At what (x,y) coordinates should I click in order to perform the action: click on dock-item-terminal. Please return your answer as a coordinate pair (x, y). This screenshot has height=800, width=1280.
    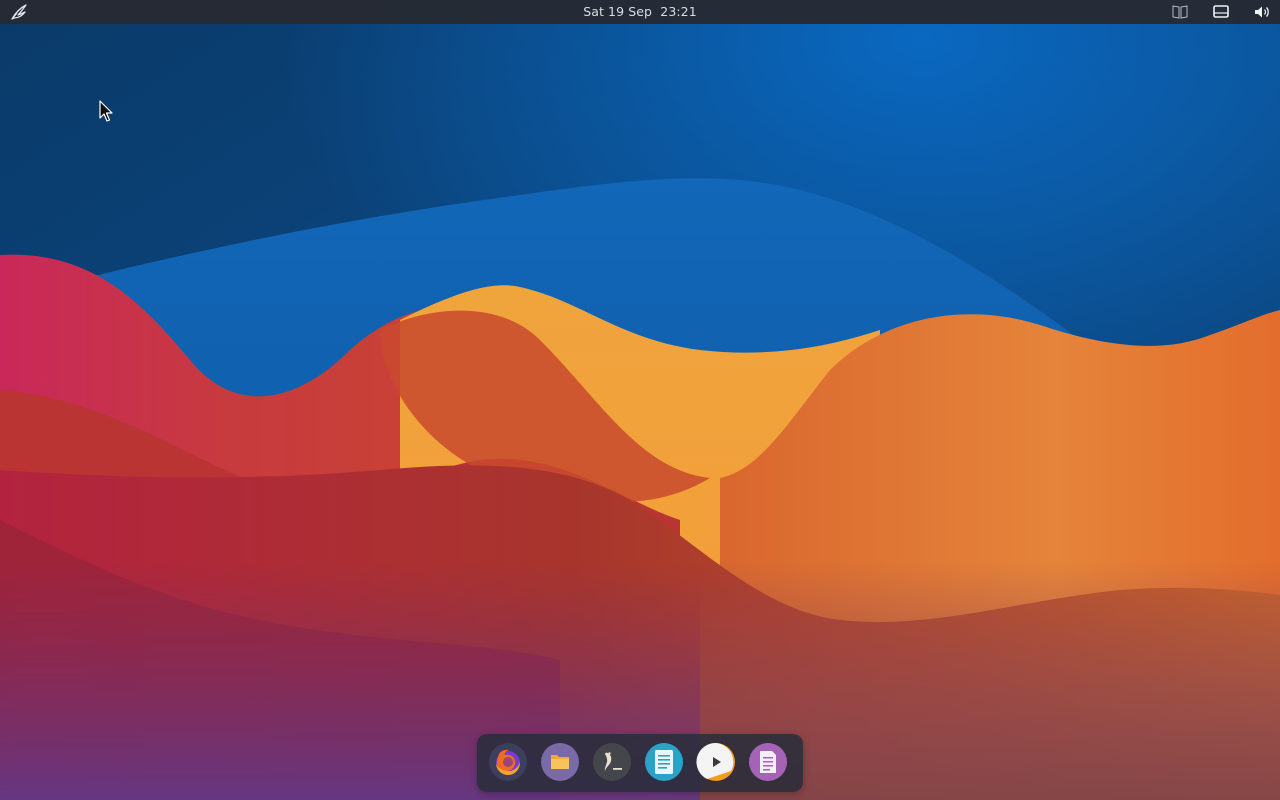
    Looking at the image, I should click on (612, 762).